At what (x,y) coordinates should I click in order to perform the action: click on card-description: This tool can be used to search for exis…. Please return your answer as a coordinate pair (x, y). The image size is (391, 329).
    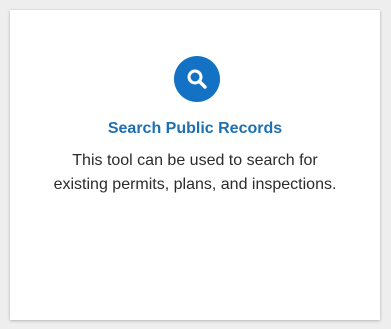
    Looking at the image, I should click on (195, 172).